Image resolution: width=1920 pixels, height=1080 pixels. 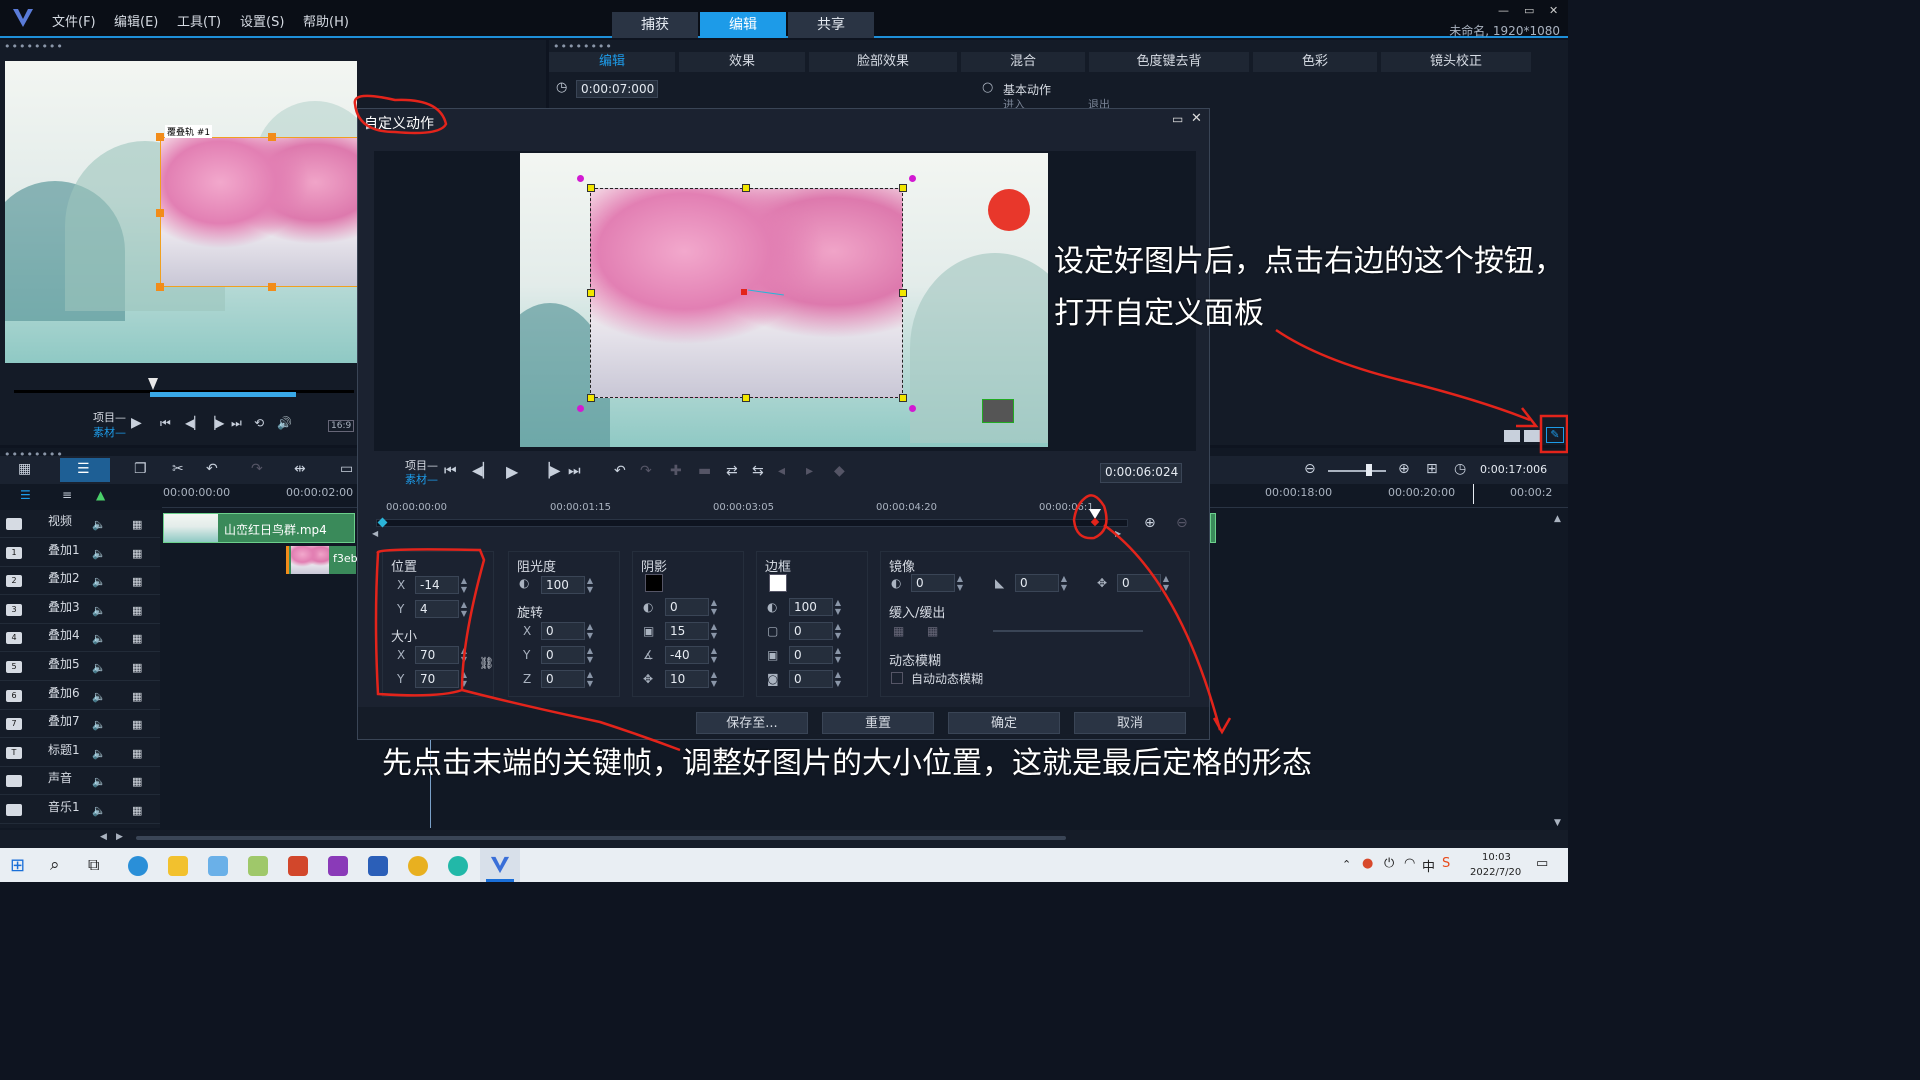 I want to click on power-icon: ⏻, so click(x=1389, y=863).